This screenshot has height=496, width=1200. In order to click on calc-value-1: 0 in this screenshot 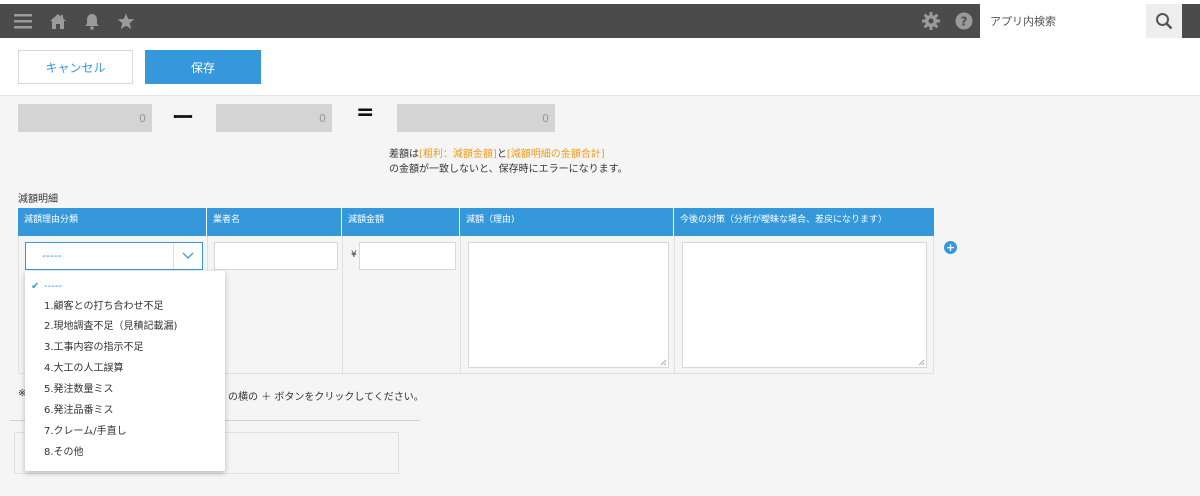, I will do `click(85, 118)`.